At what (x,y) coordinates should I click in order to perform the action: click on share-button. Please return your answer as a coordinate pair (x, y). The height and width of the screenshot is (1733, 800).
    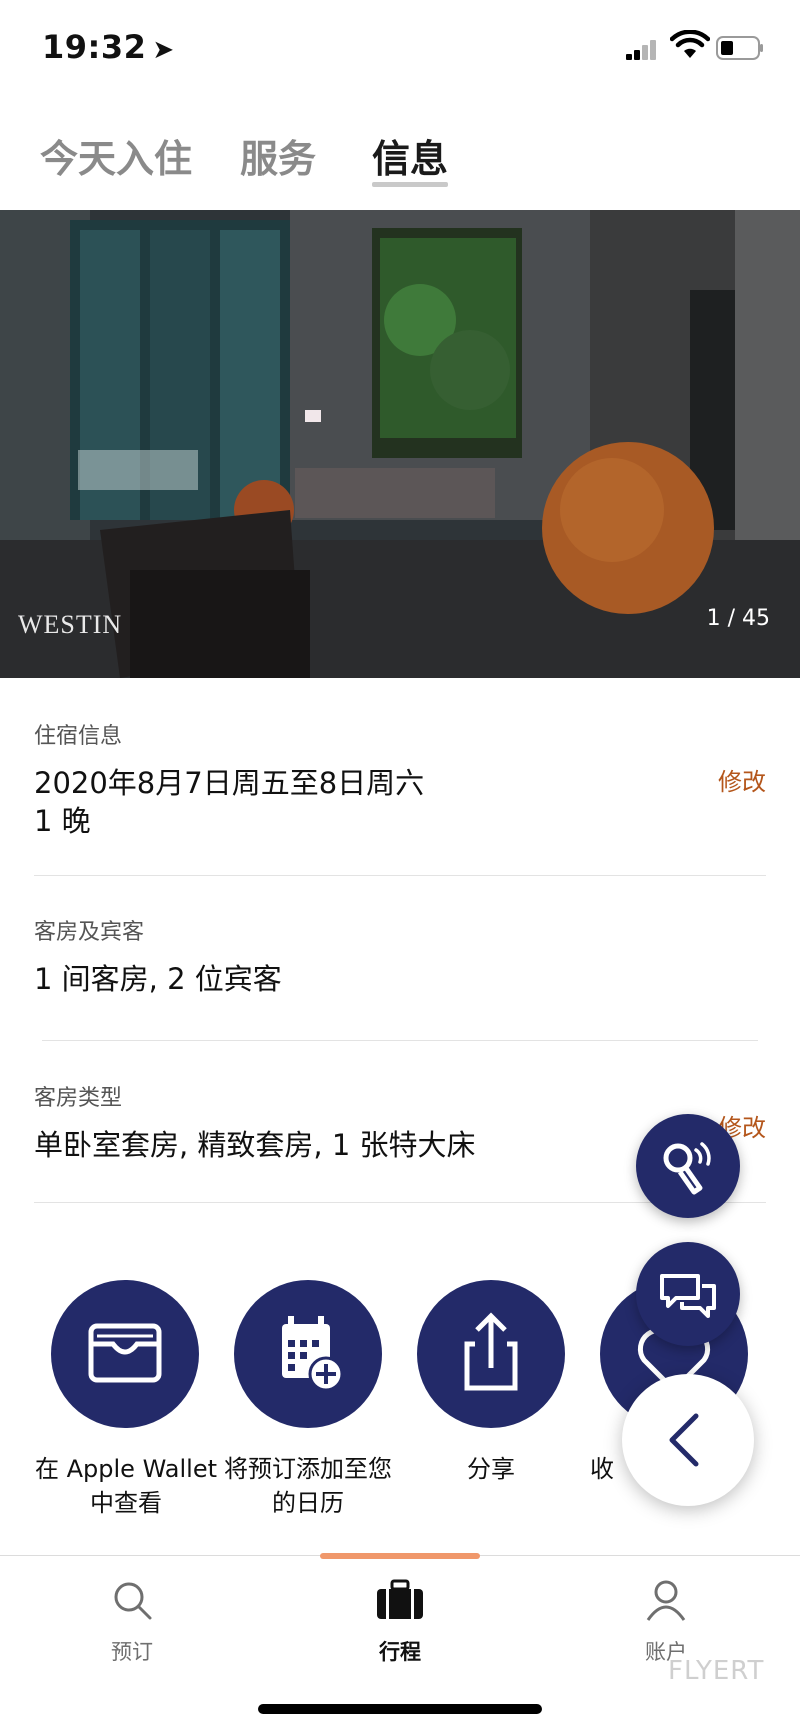
    Looking at the image, I should click on (491, 1354).